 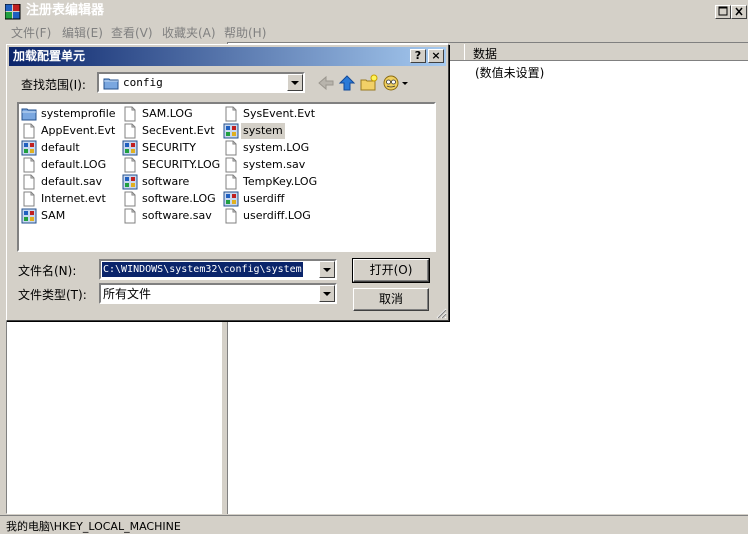 I want to click on file-type-label: 文件类型(T):, so click(x=52, y=295).